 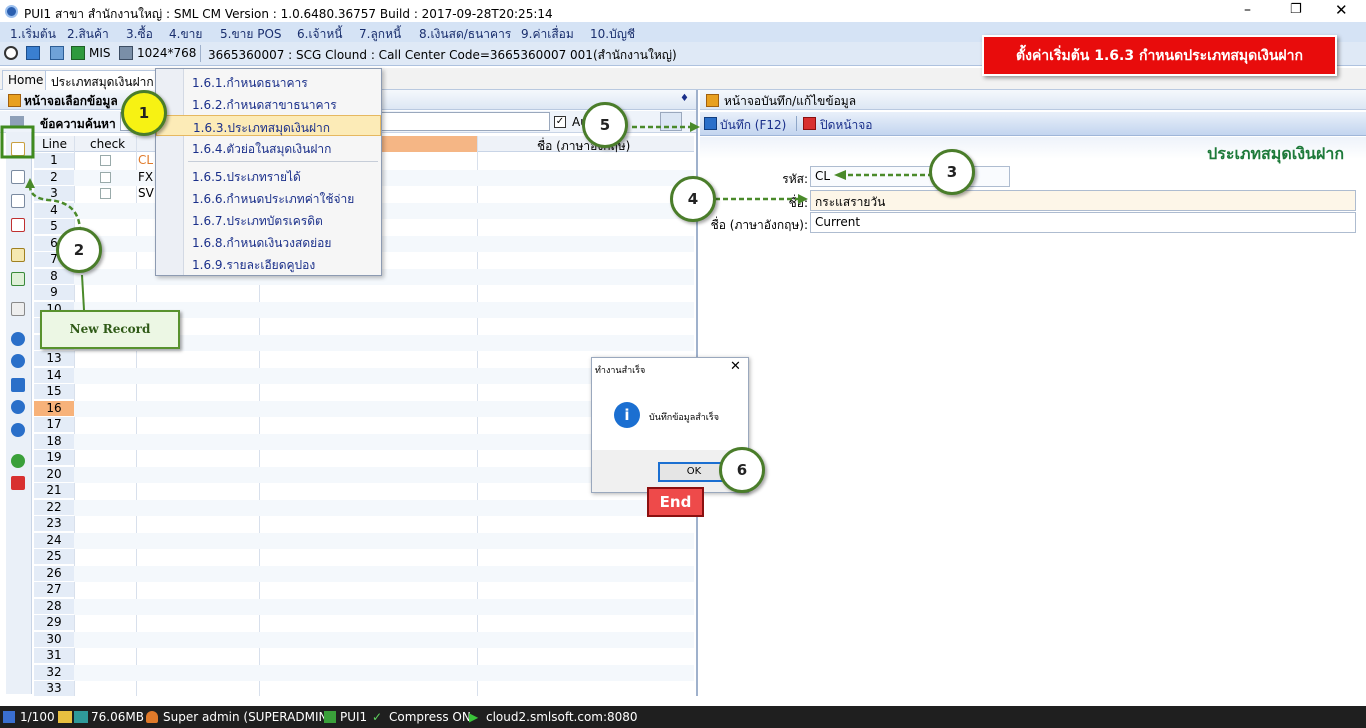 I want to click on step-marker-6: 6, so click(x=742, y=470).